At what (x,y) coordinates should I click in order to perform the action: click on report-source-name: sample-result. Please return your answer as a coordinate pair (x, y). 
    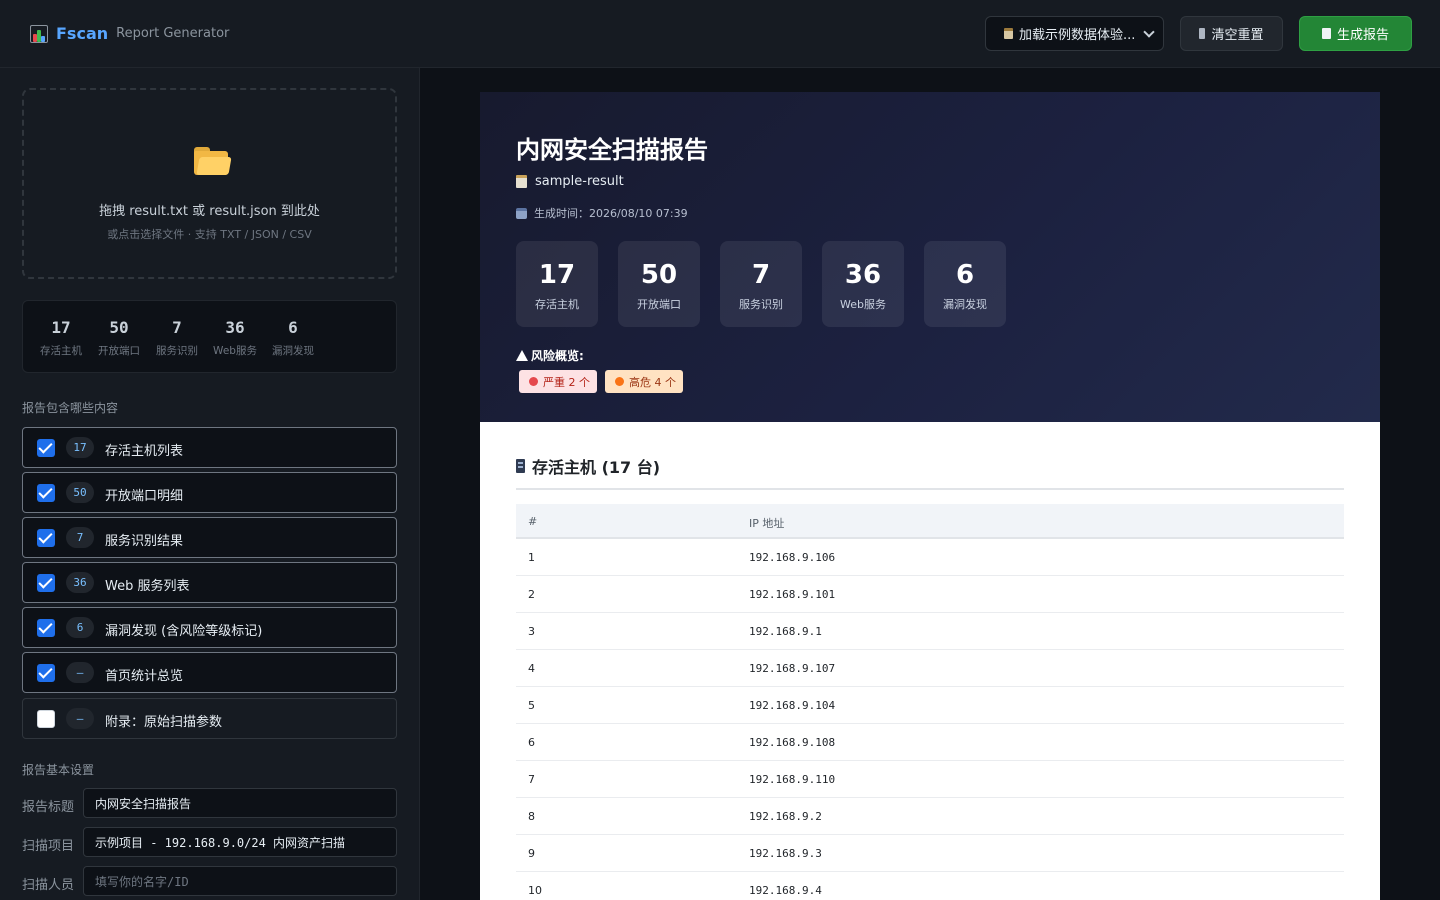
    Looking at the image, I should click on (579, 181).